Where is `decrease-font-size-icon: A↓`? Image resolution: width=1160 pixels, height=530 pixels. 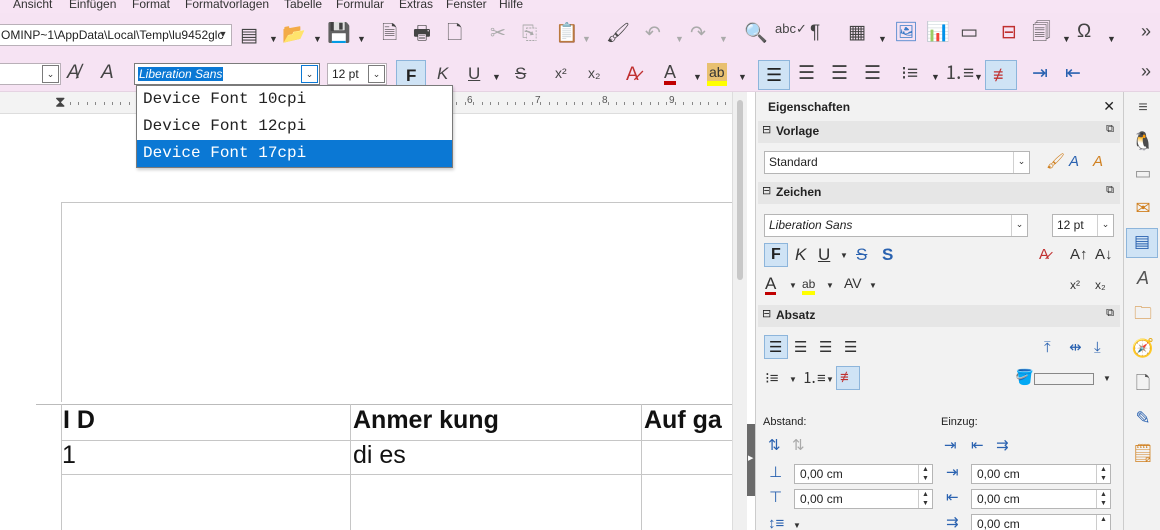 decrease-font-size-icon: A↓ is located at coordinates (1104, 254).